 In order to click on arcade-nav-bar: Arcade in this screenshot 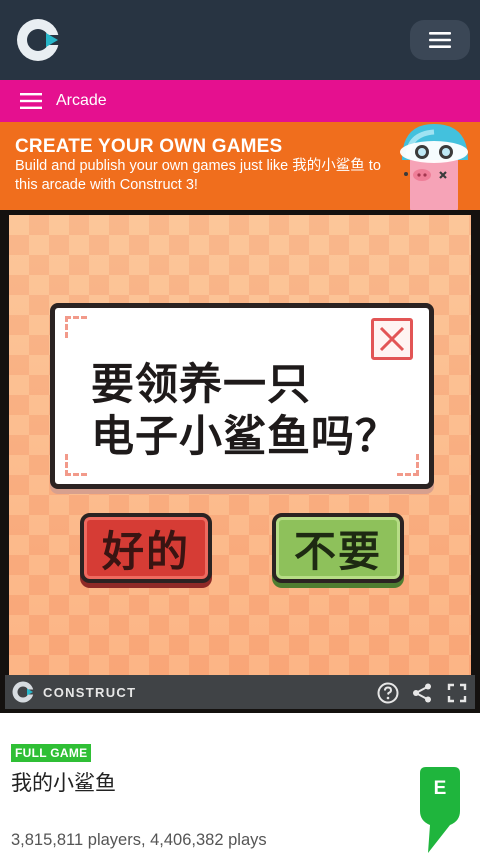, I will do `click(240, 101)`.